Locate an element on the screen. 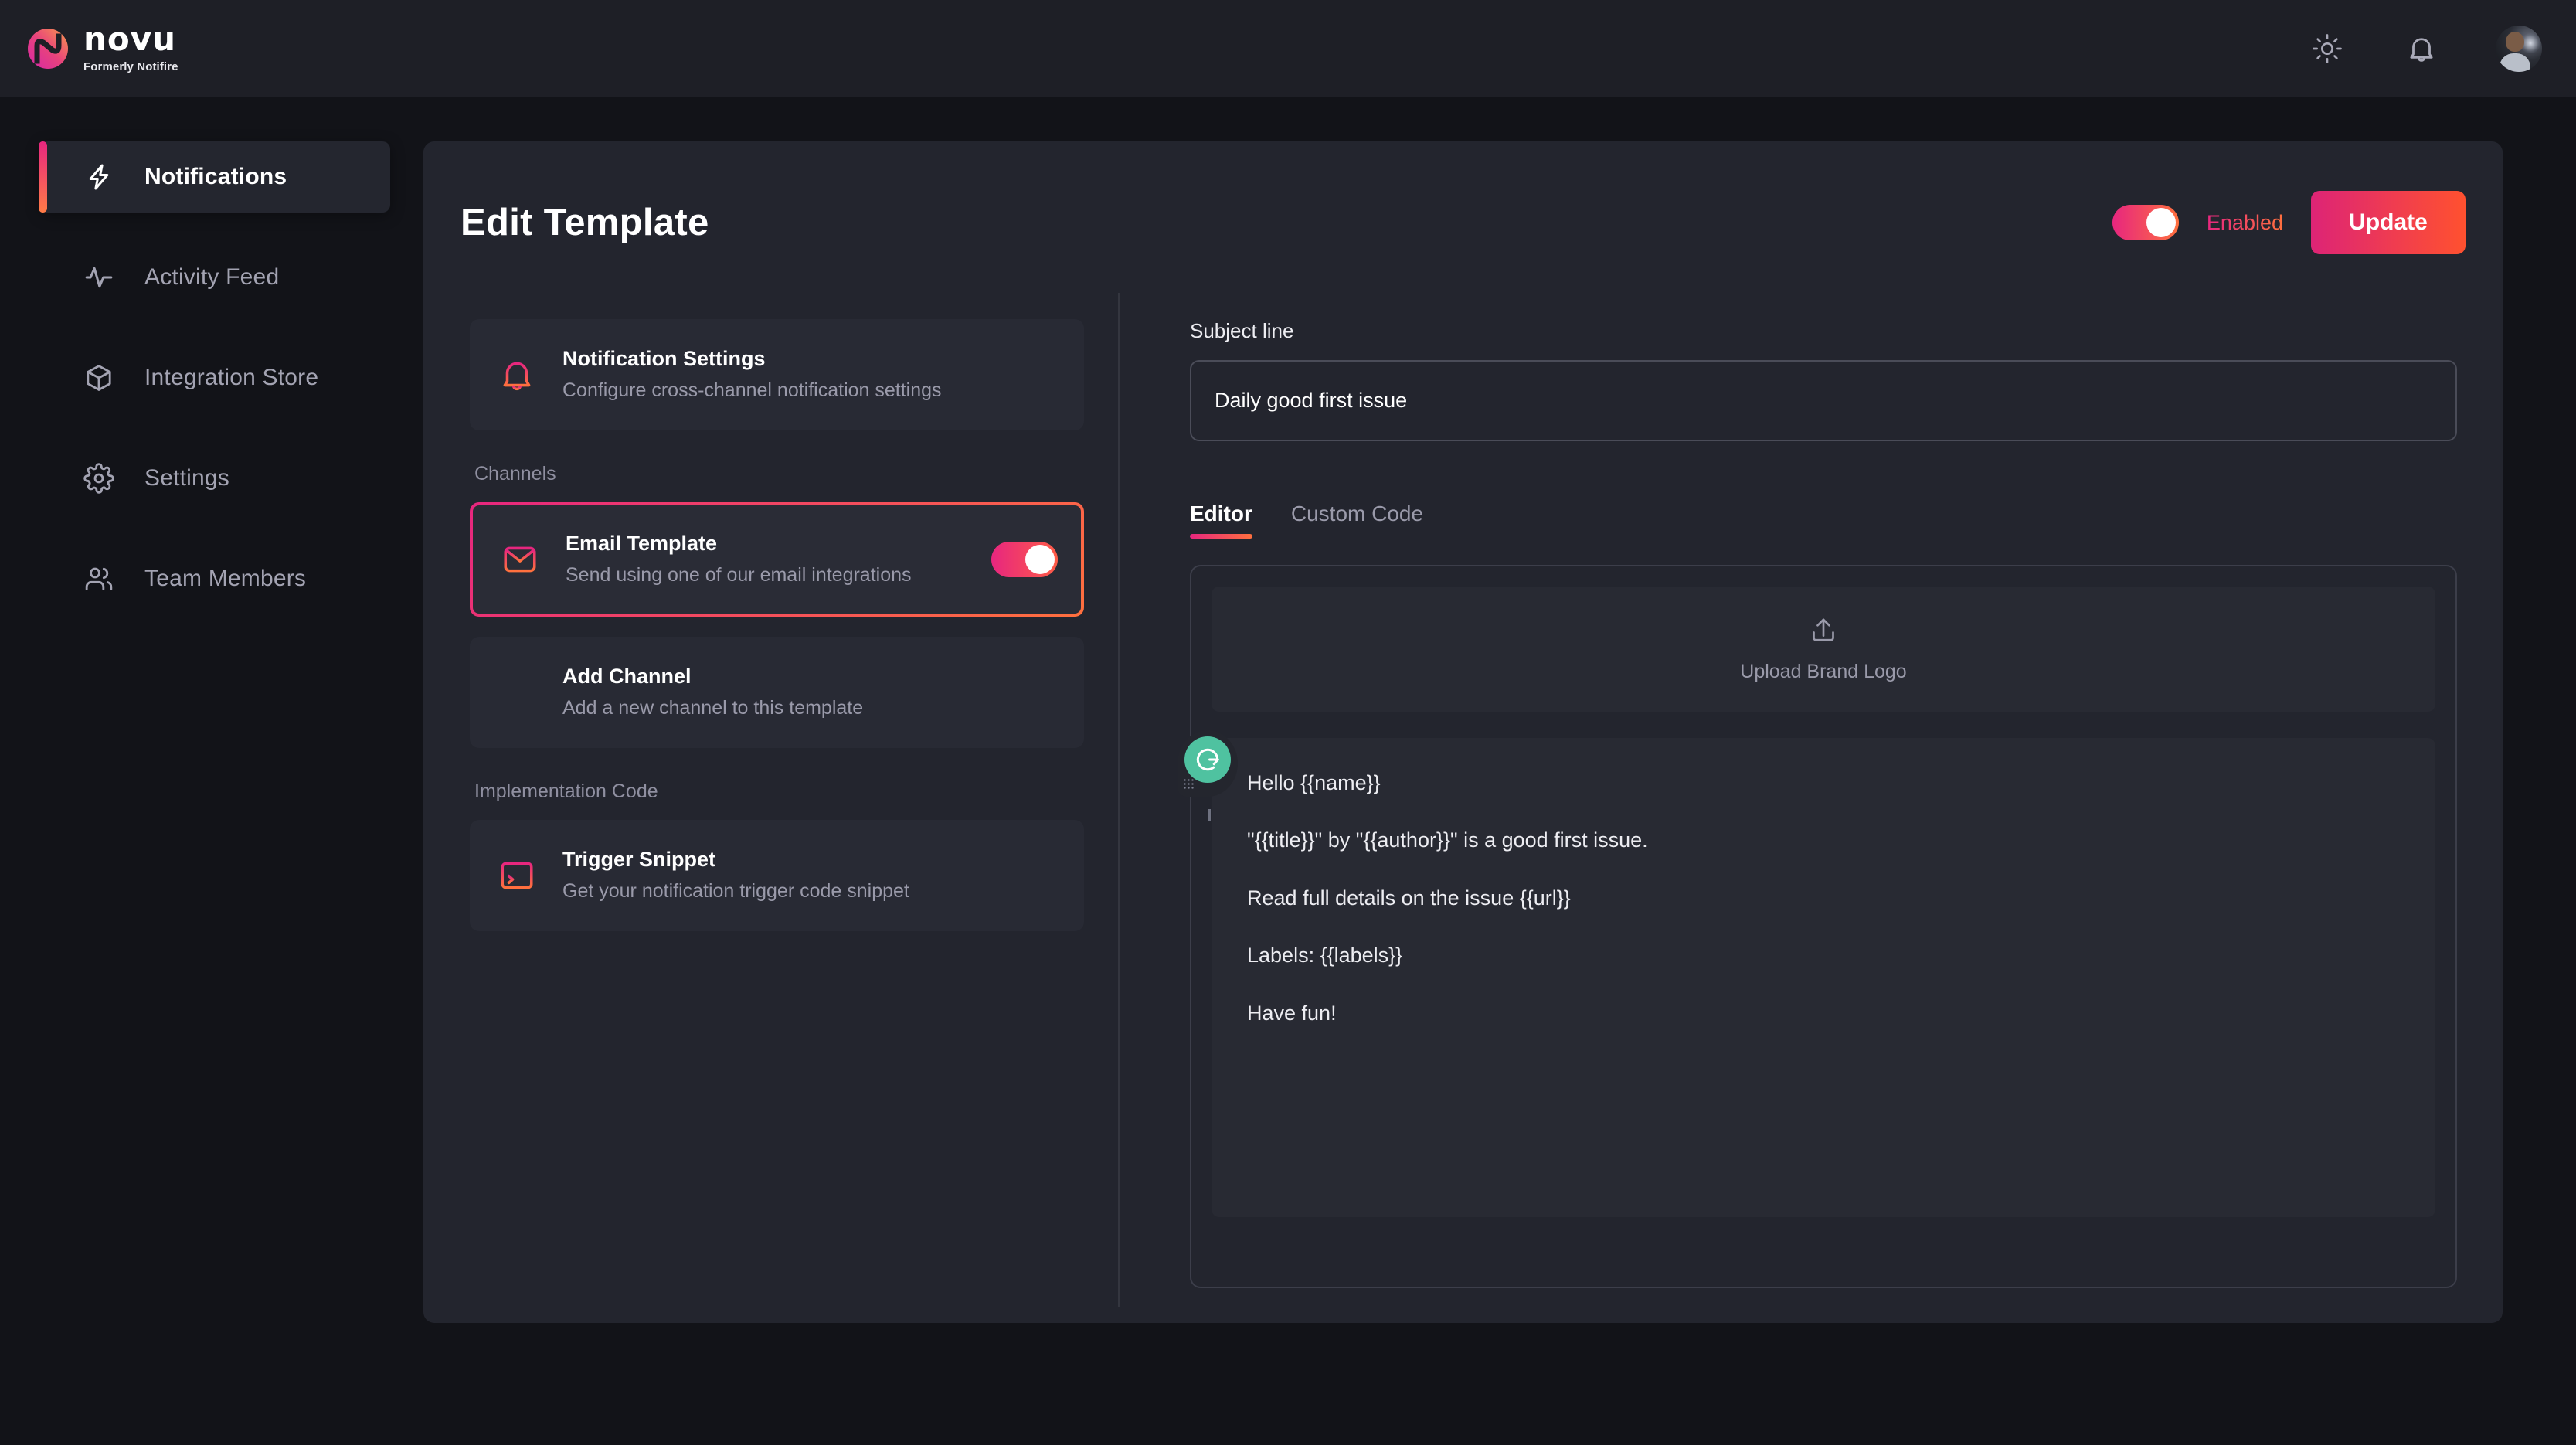 Image resolution: width=2576 pixels, height=1445 pixels. email-template-toggle is located at coordinates (1024, 559).